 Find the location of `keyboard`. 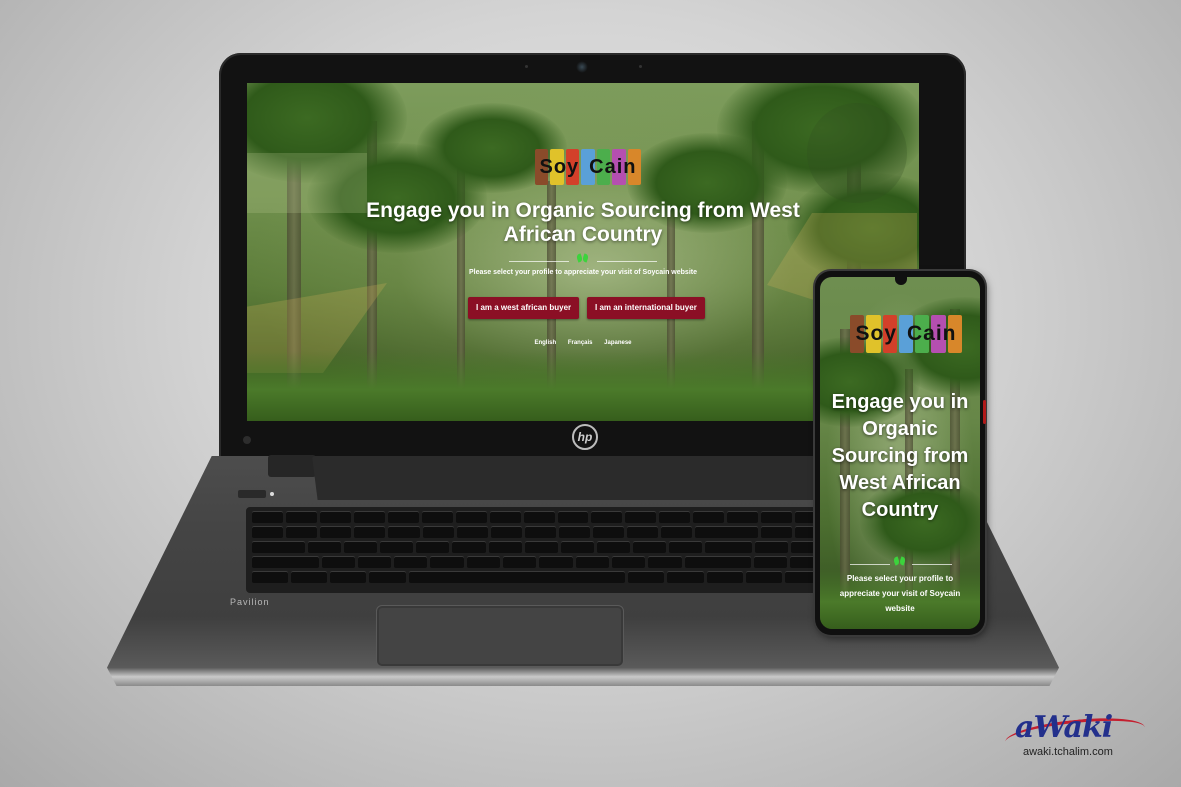

keyboard is located at coordinates (556, 550).